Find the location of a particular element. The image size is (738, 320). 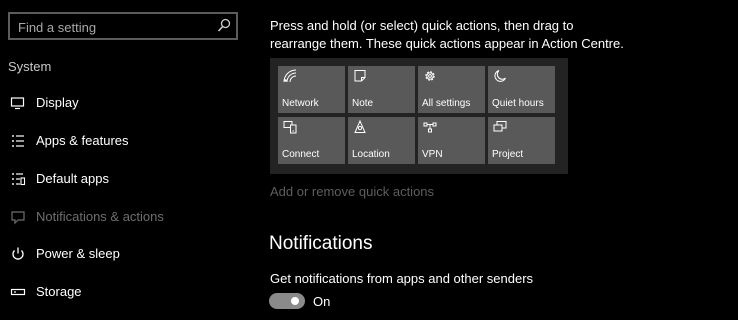

search-box is located at coordinates (123, 26).